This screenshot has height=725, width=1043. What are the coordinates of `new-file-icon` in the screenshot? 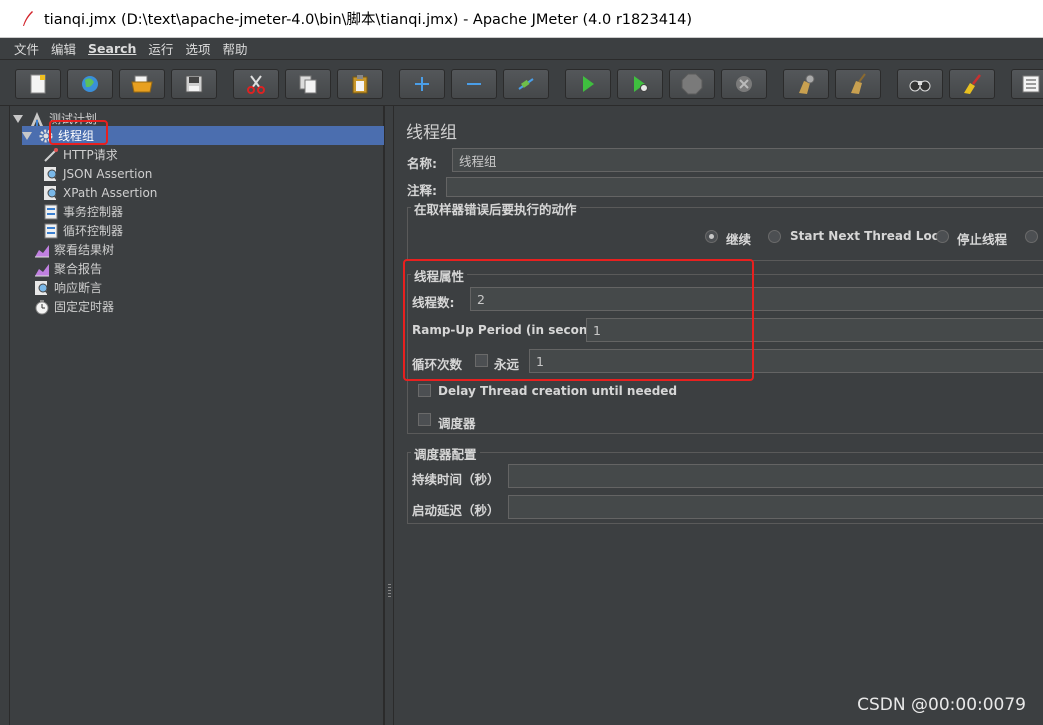 It's located at (38, 84).